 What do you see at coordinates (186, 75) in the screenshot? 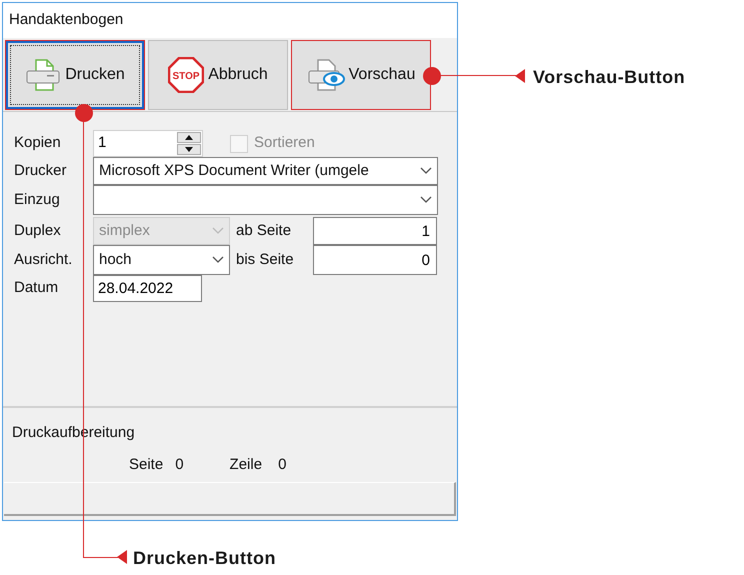
I see `stop-sign-icon: STOP` at bounding box center [186, 75].